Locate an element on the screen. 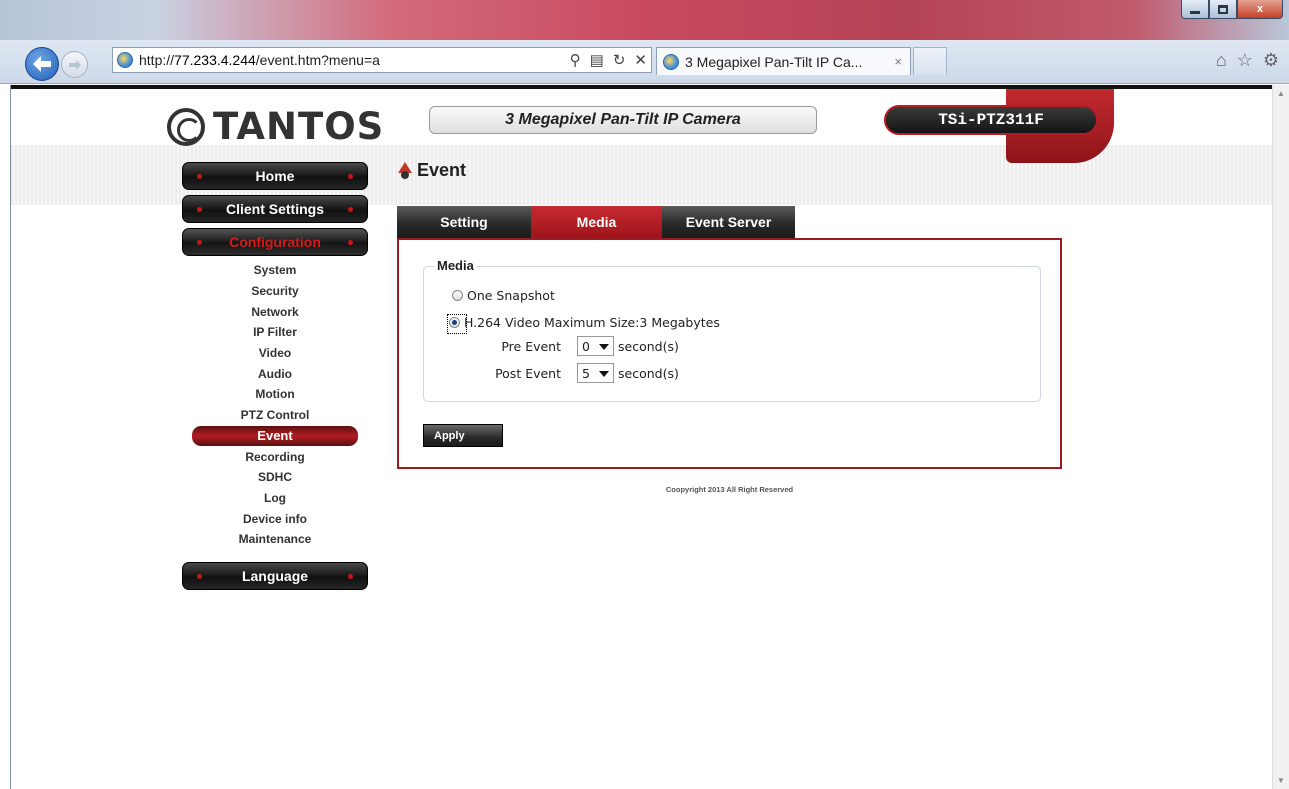 The image size is (1289, 789). window-controls: x is located at coordinates (1232, 9).